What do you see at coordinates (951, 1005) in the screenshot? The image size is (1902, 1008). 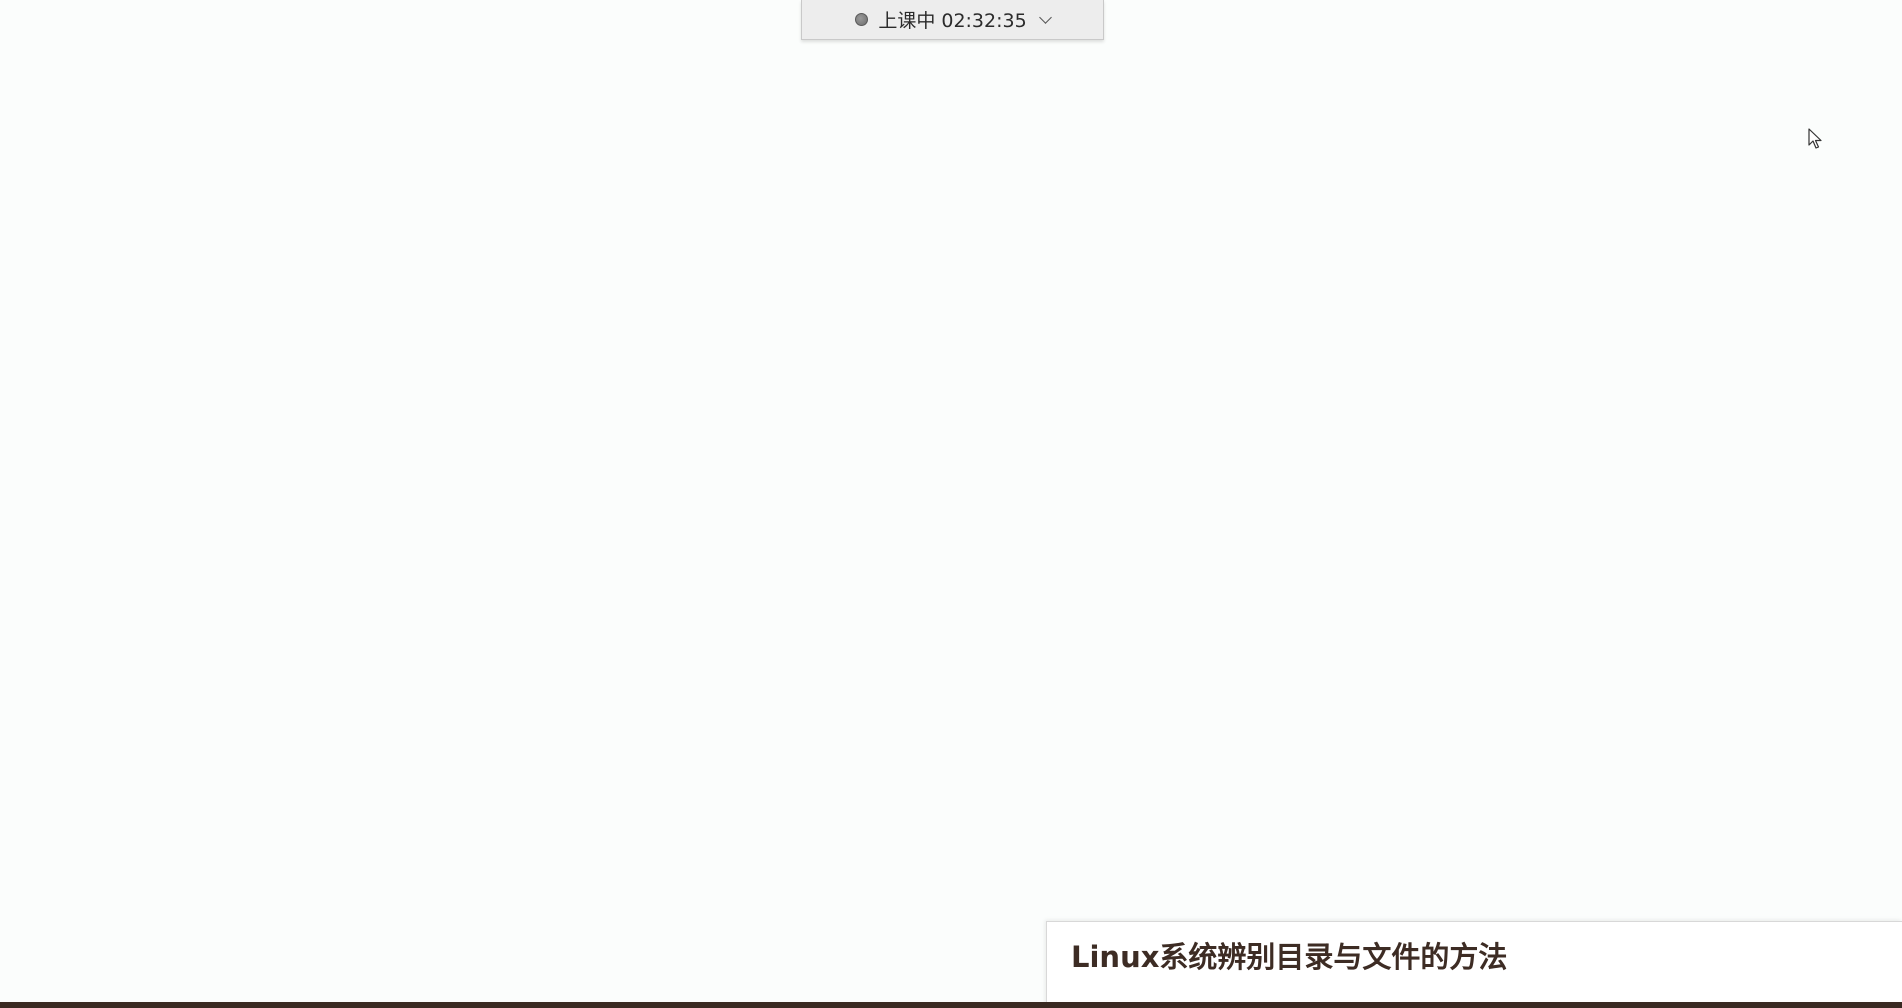 I see `bottom-bar` at bounding box center [951, 1005].